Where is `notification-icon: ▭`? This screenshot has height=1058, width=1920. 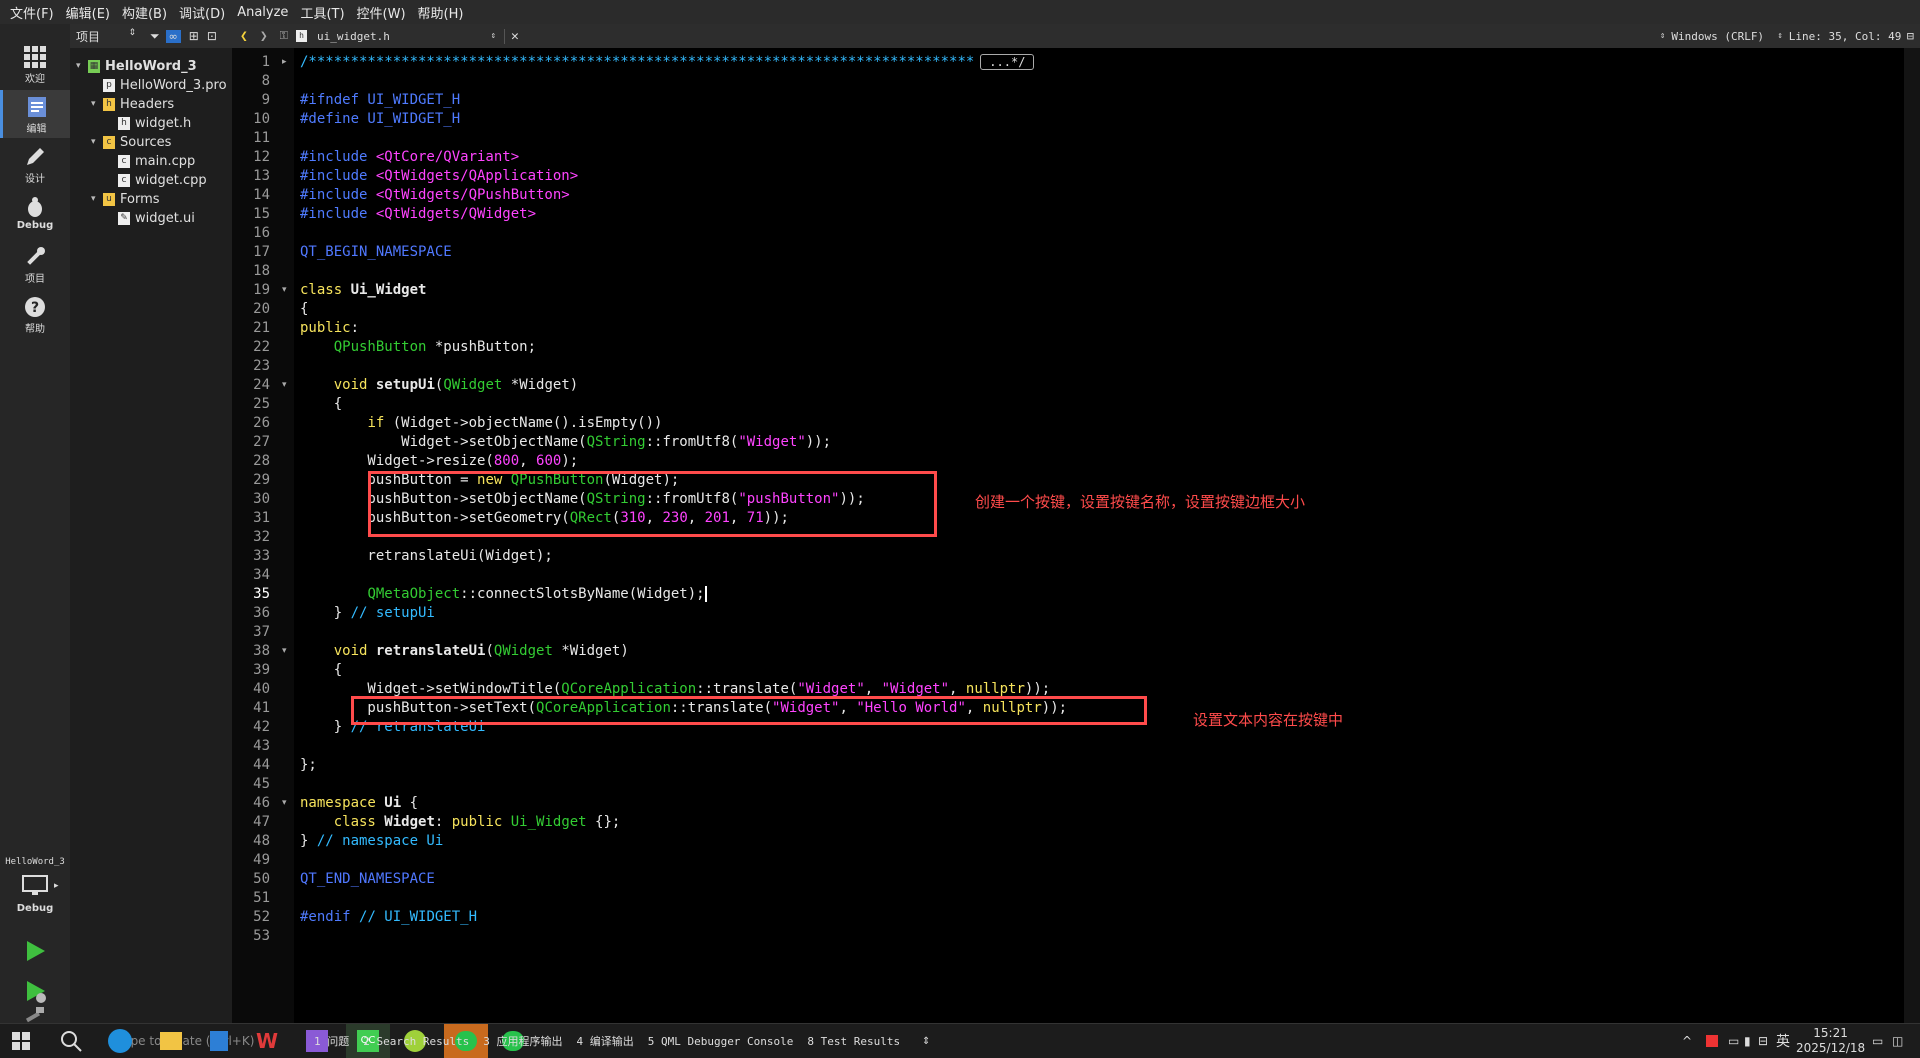
notification-icon: ▭ is located at coordinates (1877, 1041).